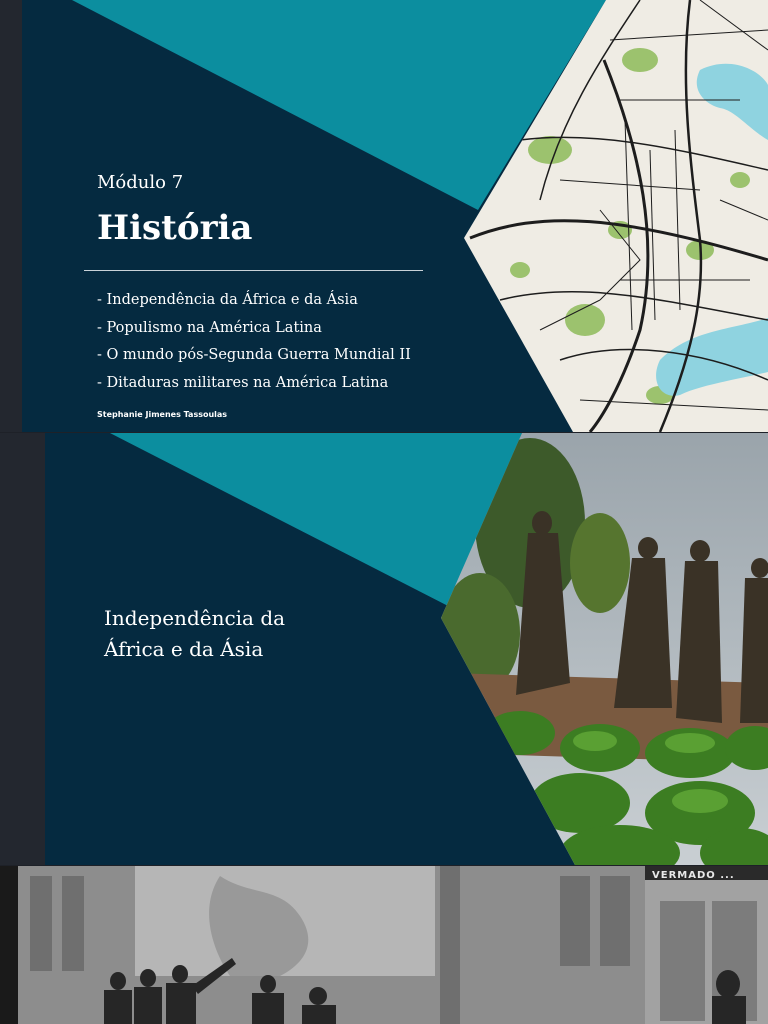 The height and width of the screenshot is (1024, 768). What do you see at coordinates (175, 228) in the screenshot?
I see `subject-title: História` at bounding box center [175, 228].